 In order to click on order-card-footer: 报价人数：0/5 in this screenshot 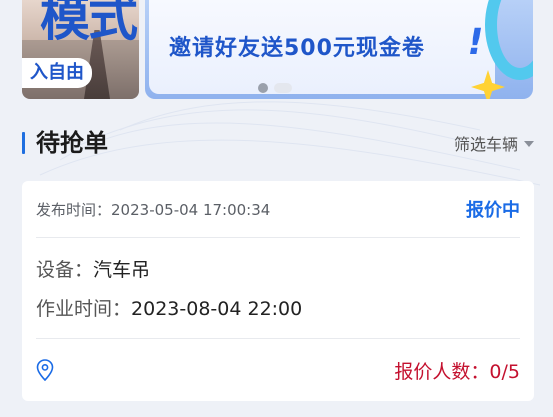, I will do `click(278, 370)`.